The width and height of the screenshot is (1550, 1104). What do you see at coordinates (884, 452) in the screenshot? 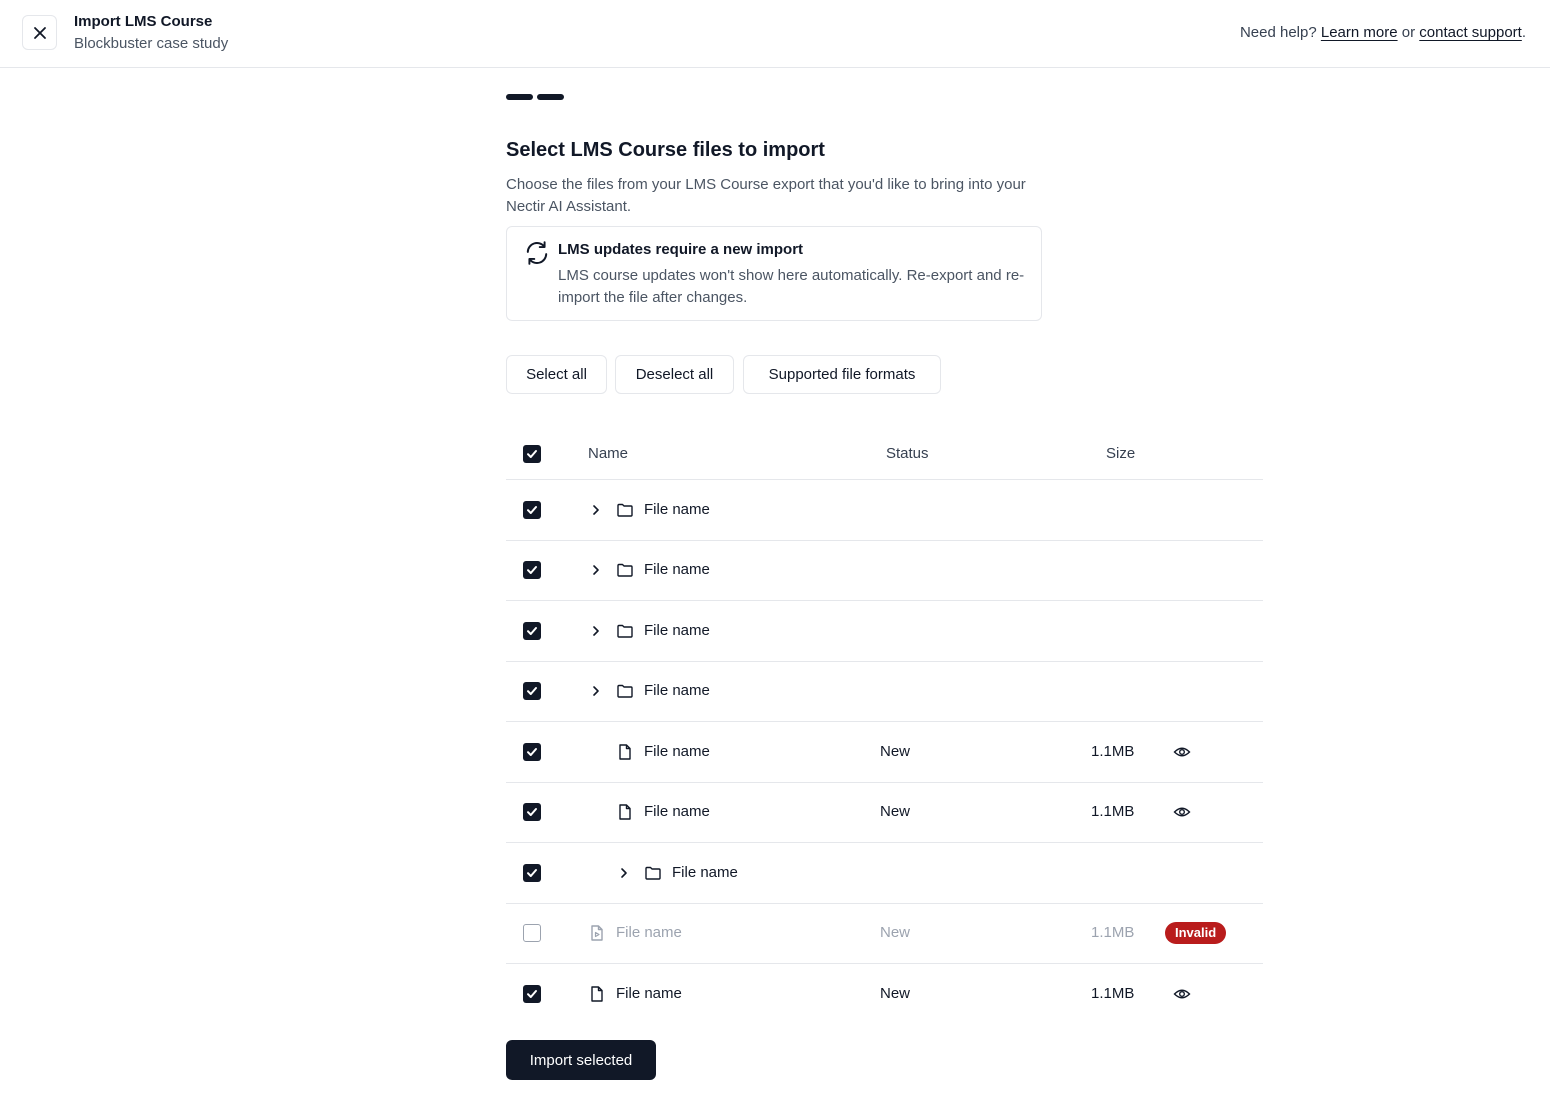
I see `table-header: Name Status Size` at bounding box center [884, 452].